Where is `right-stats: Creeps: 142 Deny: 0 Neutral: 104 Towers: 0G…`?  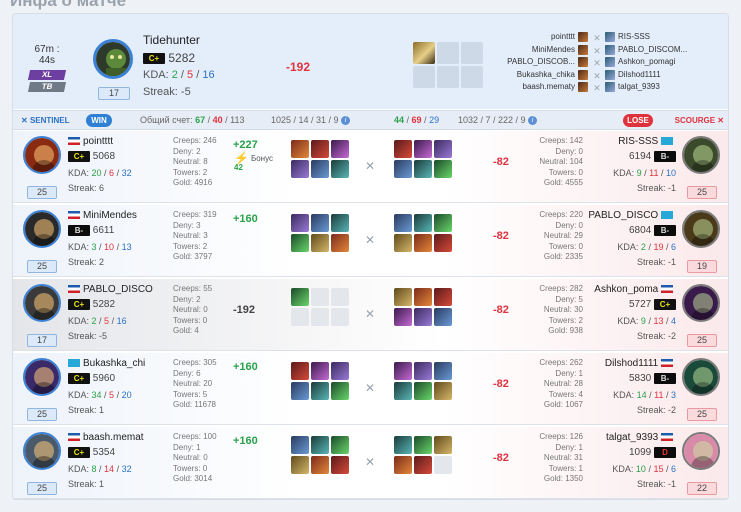 right-stats: Creeps: 142 Deny: 0 Neutral: 104 Towers: 0G… is located at coordinates (561, 161).